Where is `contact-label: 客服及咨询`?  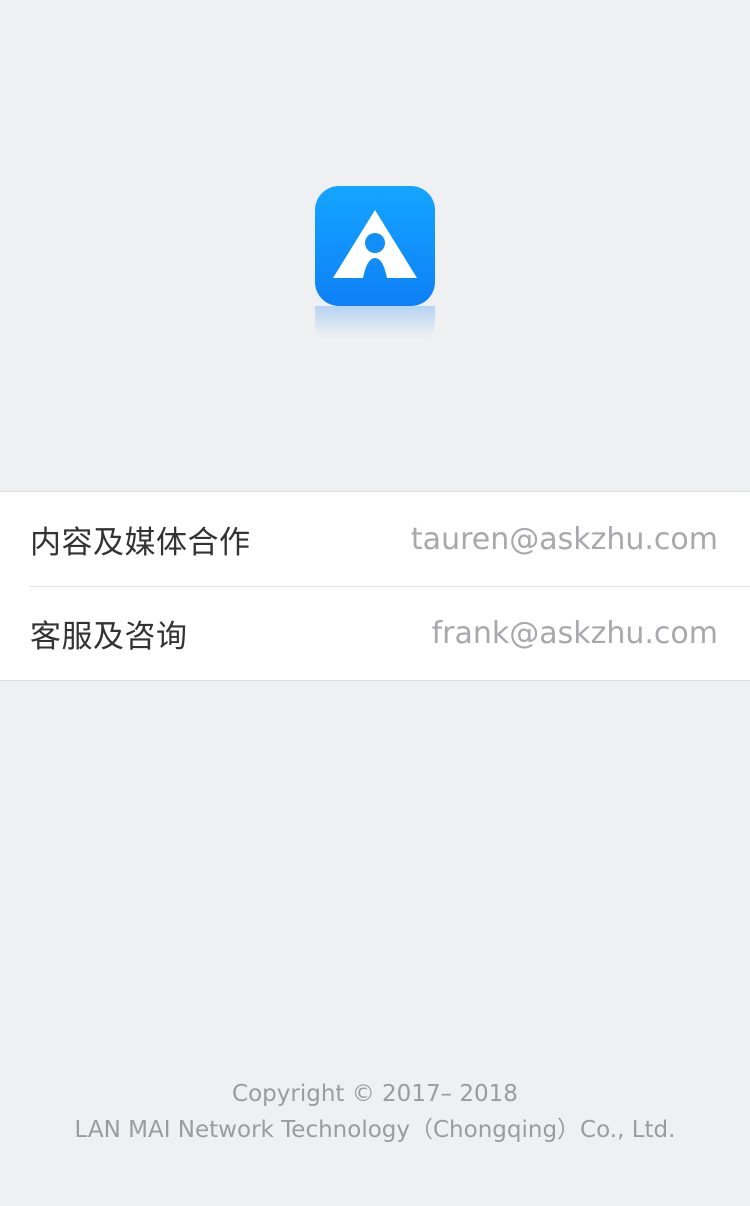
contact-label: 客服及咨询 is located at coordinates (109, 636).